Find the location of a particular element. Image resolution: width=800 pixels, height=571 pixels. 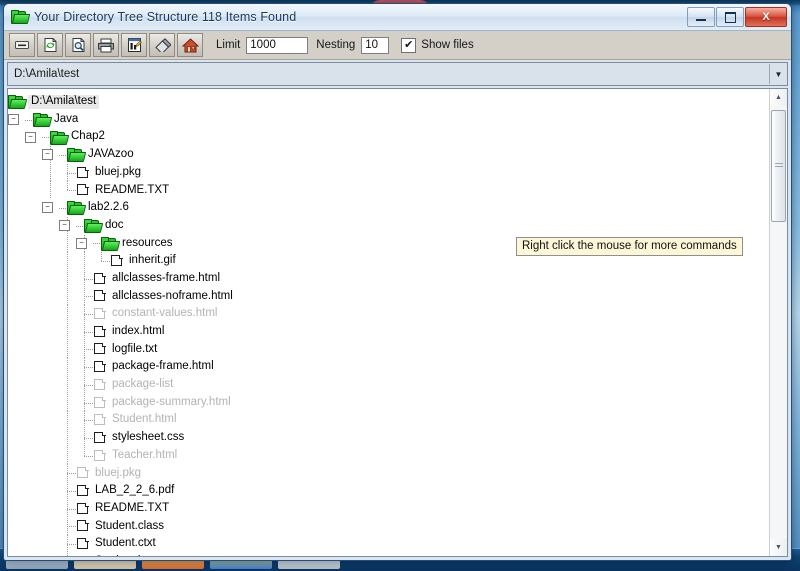

folder-icon is located at coordinates (111, 243).